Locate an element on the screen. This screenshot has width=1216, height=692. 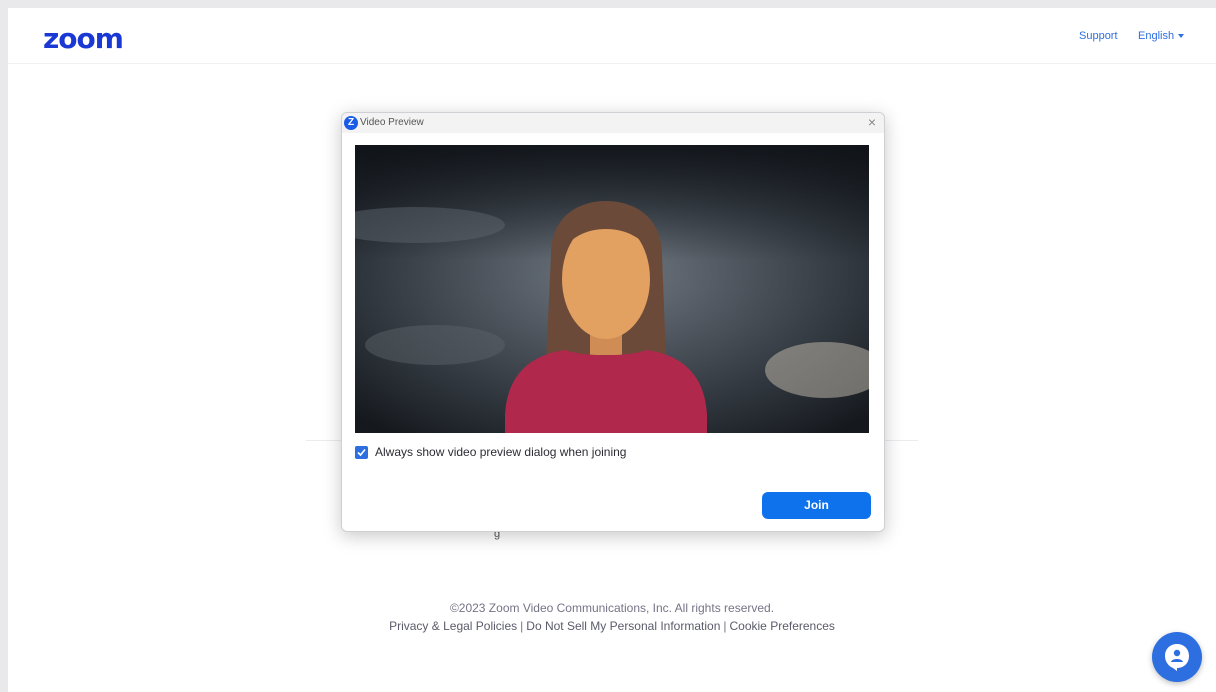
zoom-app-icon: Z is located at coordinates (351, 123).